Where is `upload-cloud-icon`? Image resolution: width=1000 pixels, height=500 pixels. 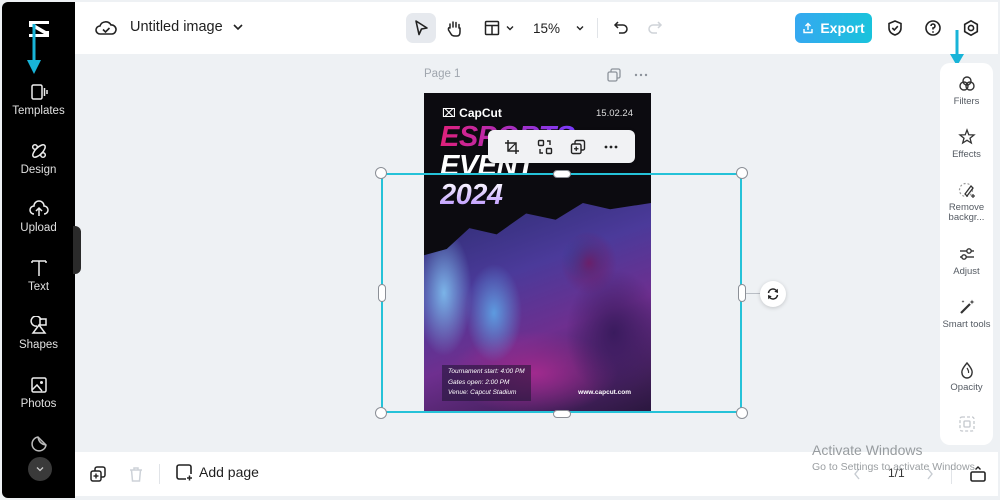 upload-cloud-icon is located at coordinates (38, 208).